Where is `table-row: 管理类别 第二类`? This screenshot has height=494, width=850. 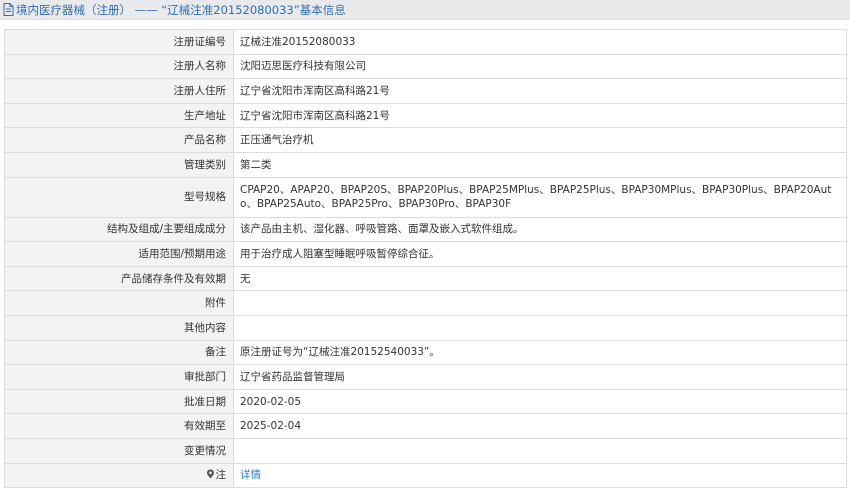 table-row: 管理类别 第二类 is located at coordinates (425, 164).